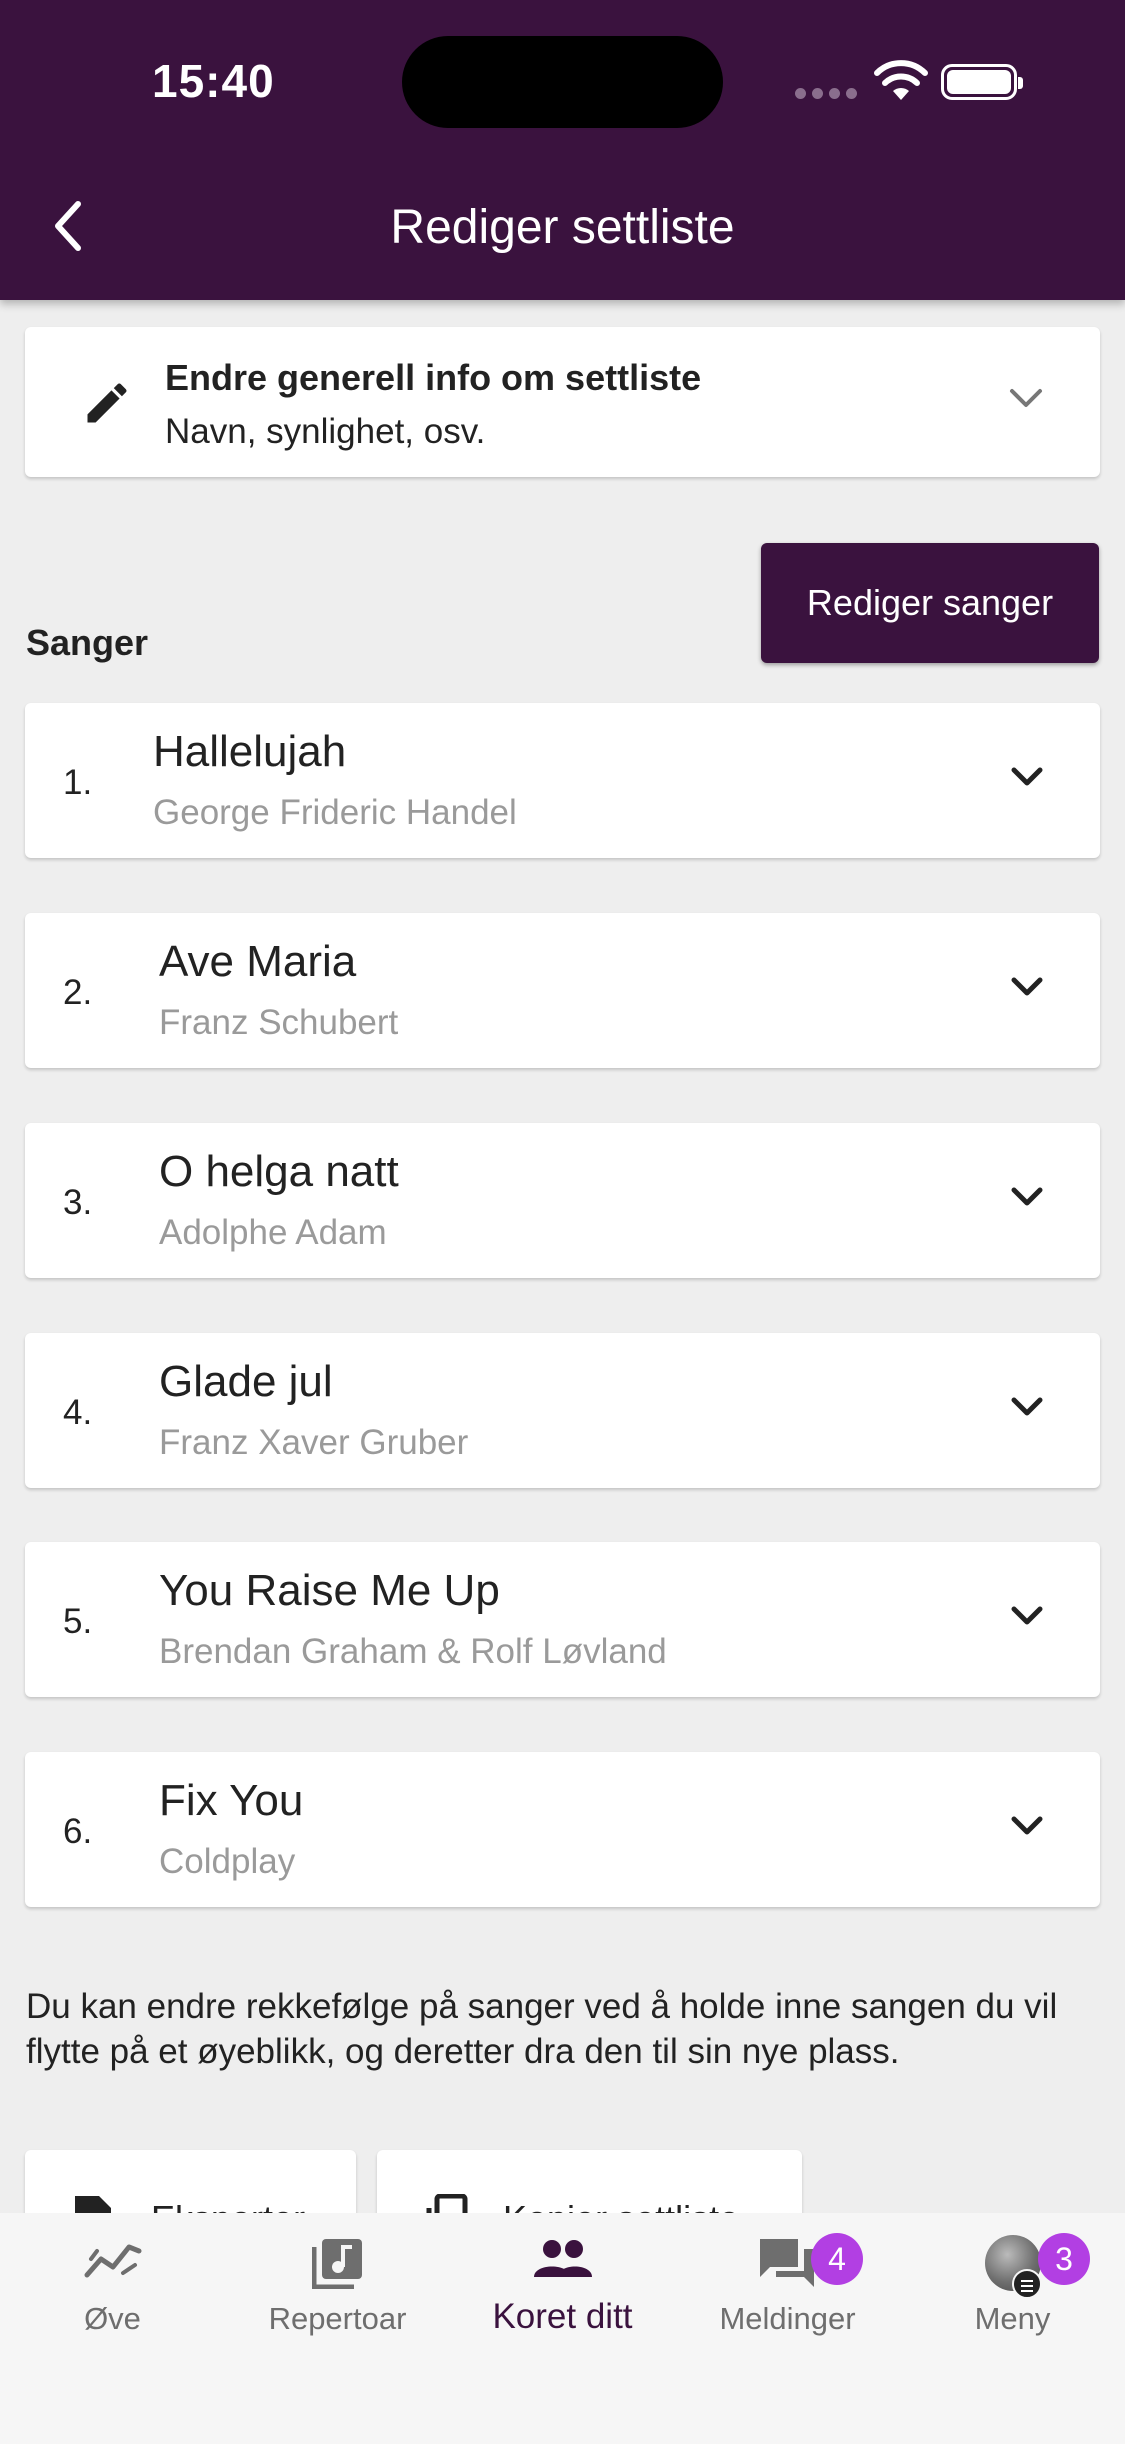  What do you see at coordinates (826, 93) in the screenshot?
I see `cellular-signal-icon` at bounding box center [826, 93].